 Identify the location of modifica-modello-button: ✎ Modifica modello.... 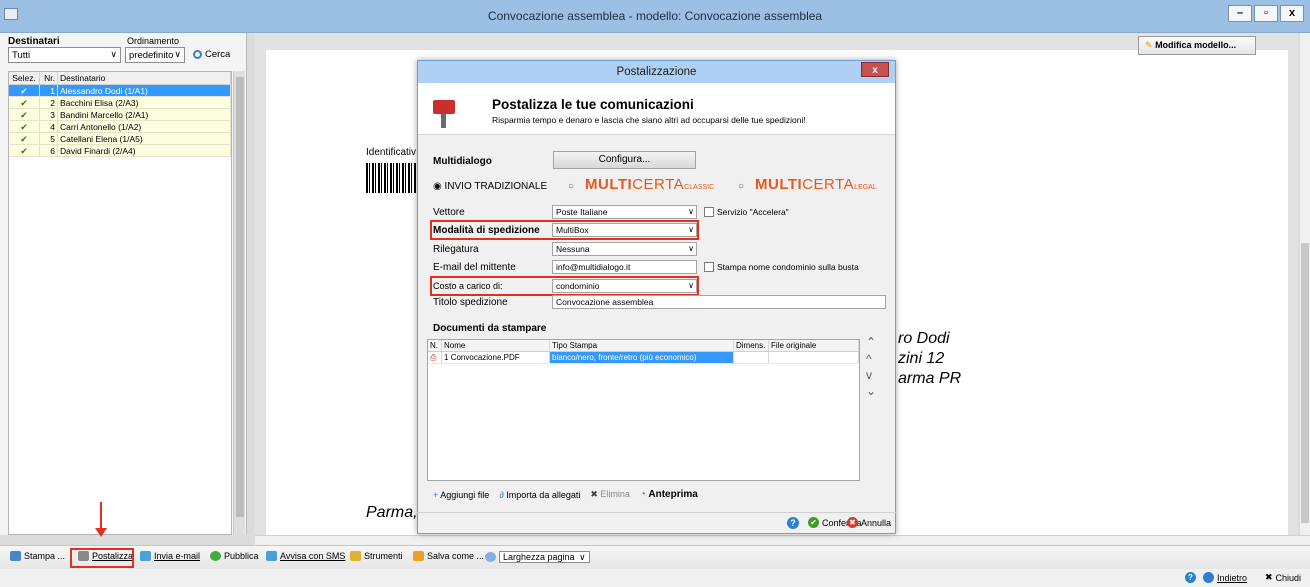
(1197, 45).